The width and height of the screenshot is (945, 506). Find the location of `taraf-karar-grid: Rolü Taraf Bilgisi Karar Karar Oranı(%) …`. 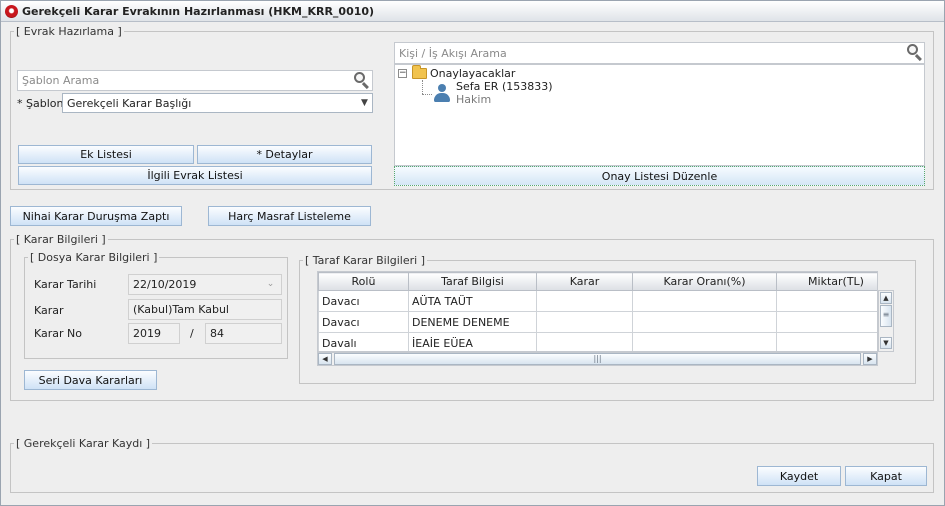

taraf-karar-grid: Rolü Taraf Bilgisi Karar Karar Oranı(%) … is located at coordinates (597, 311).